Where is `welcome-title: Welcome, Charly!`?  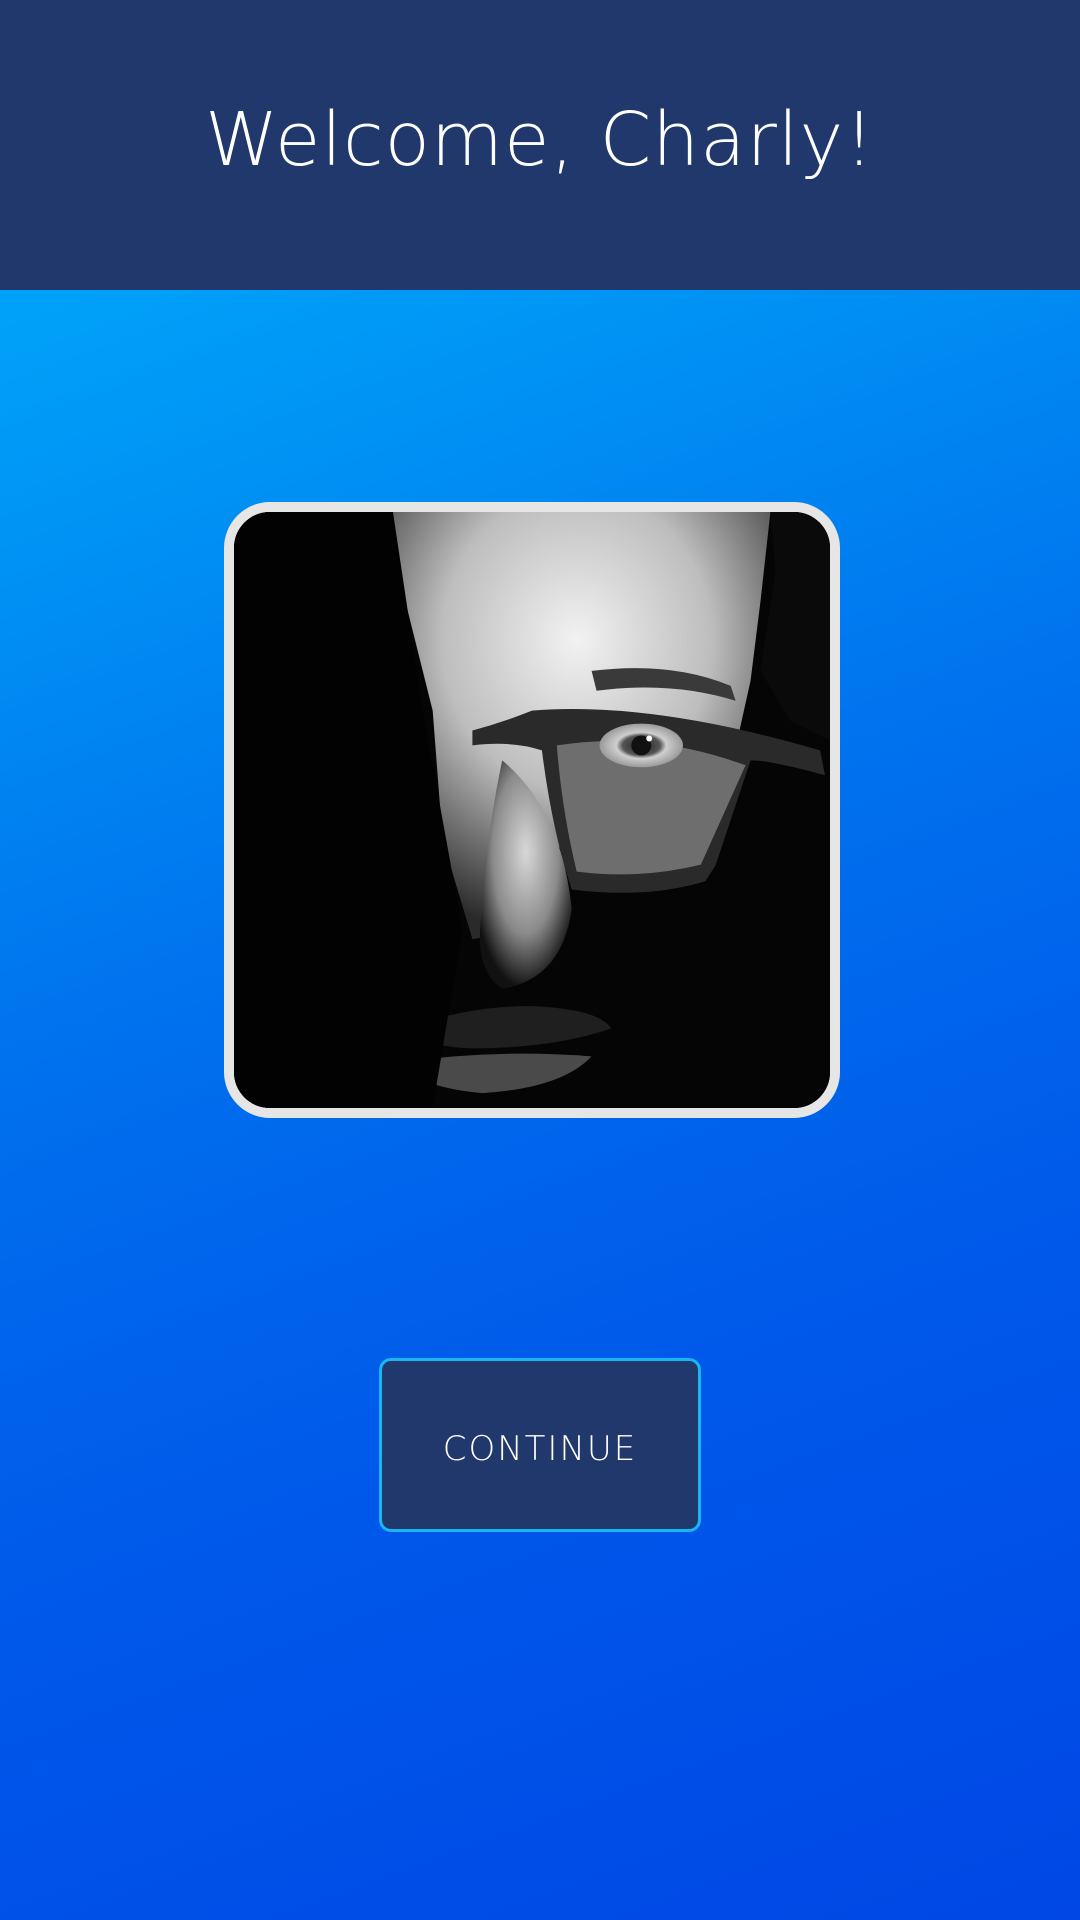 welcome-title: Welcome, Charly! is located at coordinates (540, 140).